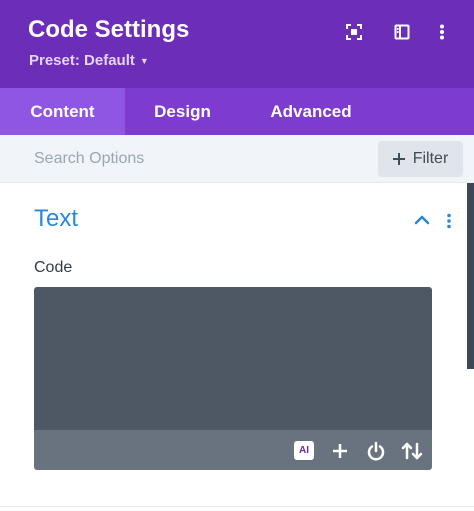 The width and height of the screenshot is (474, 511). Describe the element at coordinates (56, 219) in the screenshot. I see `section-title: Text` at that location.